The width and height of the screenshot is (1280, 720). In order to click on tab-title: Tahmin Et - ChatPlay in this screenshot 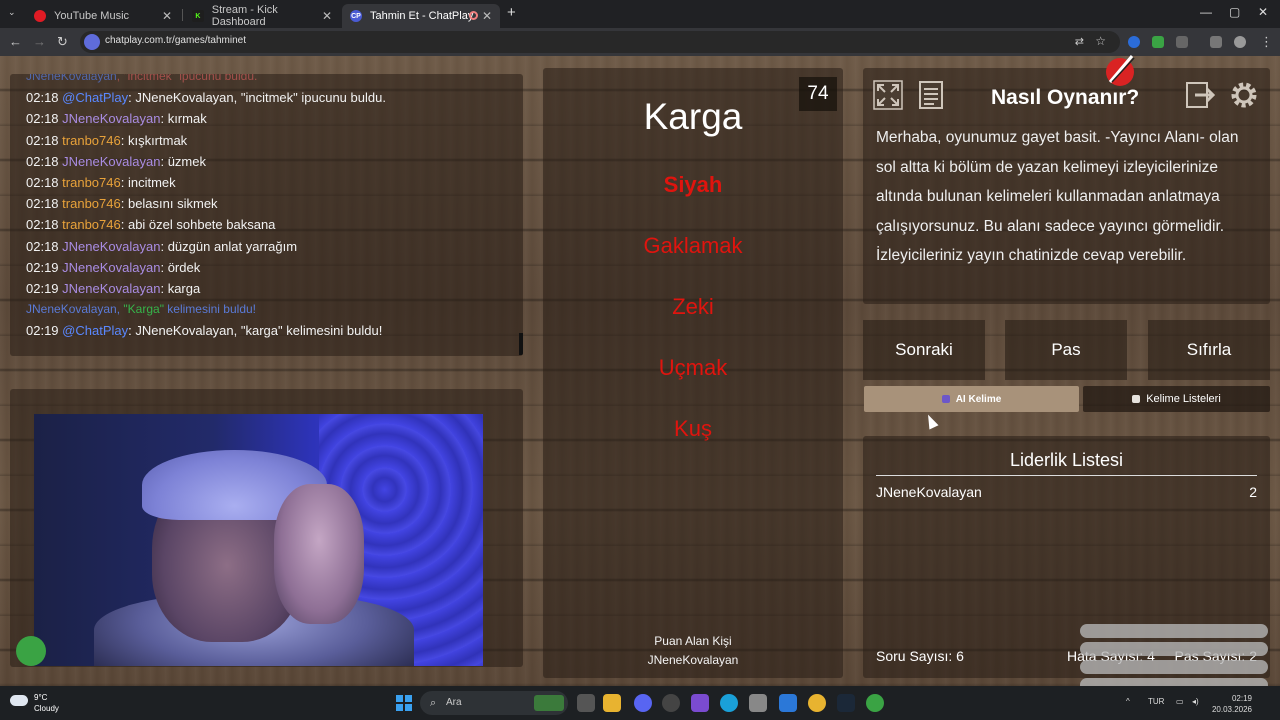, I will do `click(422, 16)`.